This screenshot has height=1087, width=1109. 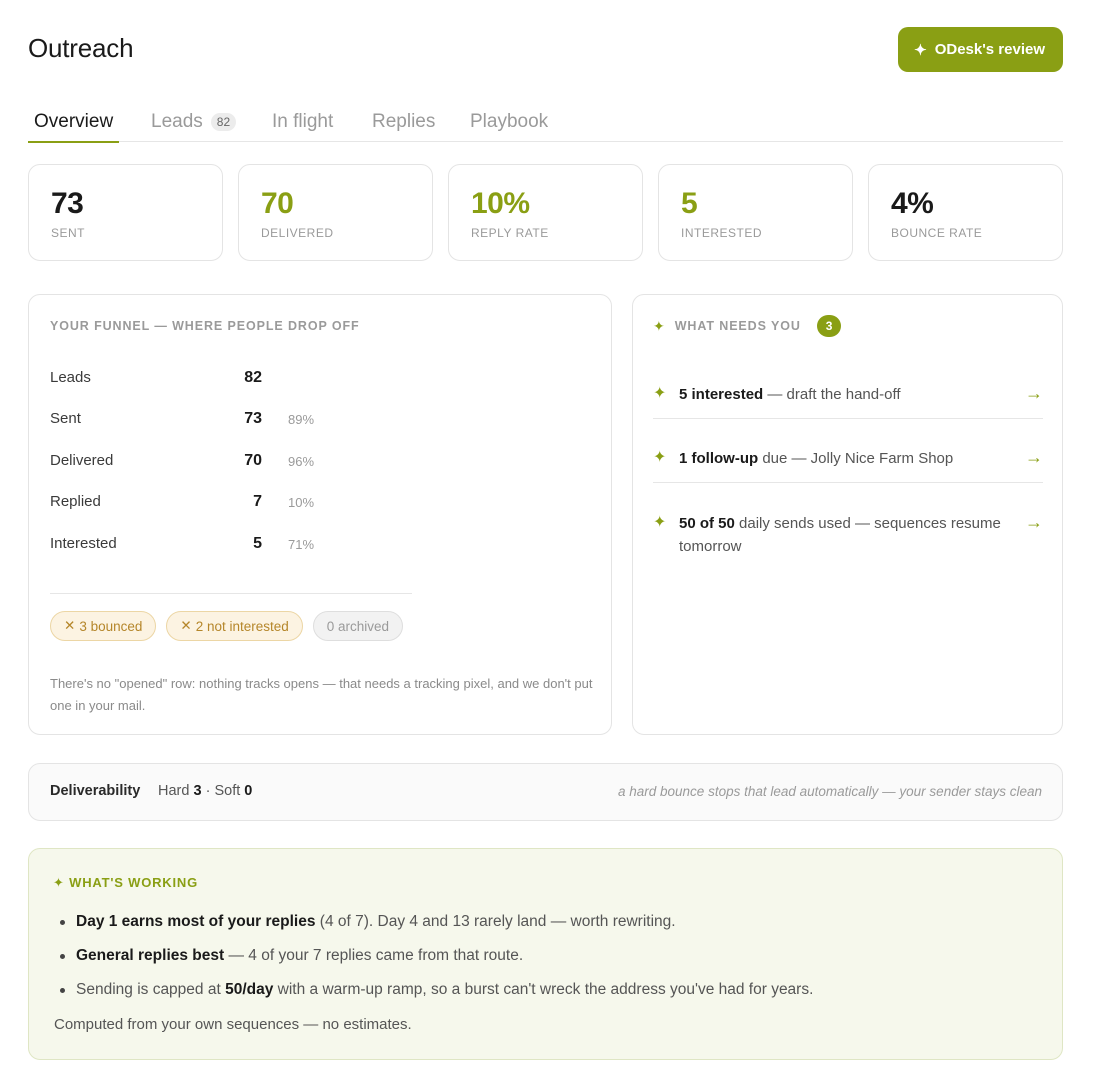 I want to click on funnel-value: 5, so click(x=257, y=543).